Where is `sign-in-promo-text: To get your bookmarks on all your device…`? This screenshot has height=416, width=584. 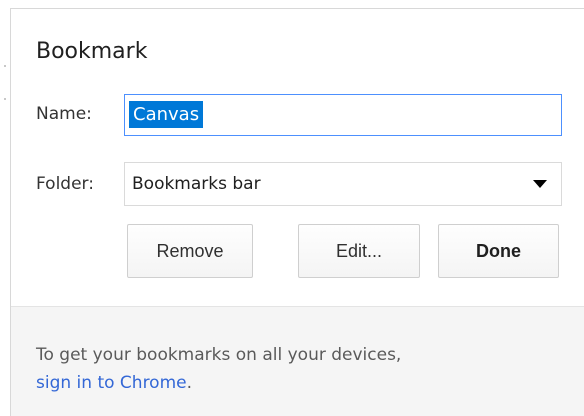
sign-in-promo-text: To get your bookmarks on all your device… is located at coordinates (218, 369).